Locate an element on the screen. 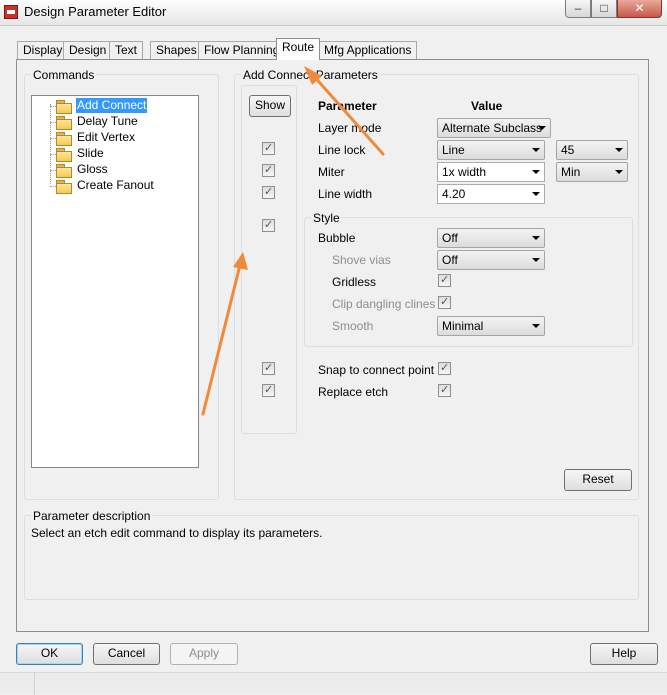 This screenshot has width=667, height=695. tab-flow-planning: Flow Planning is located at coordinates (242, 50).